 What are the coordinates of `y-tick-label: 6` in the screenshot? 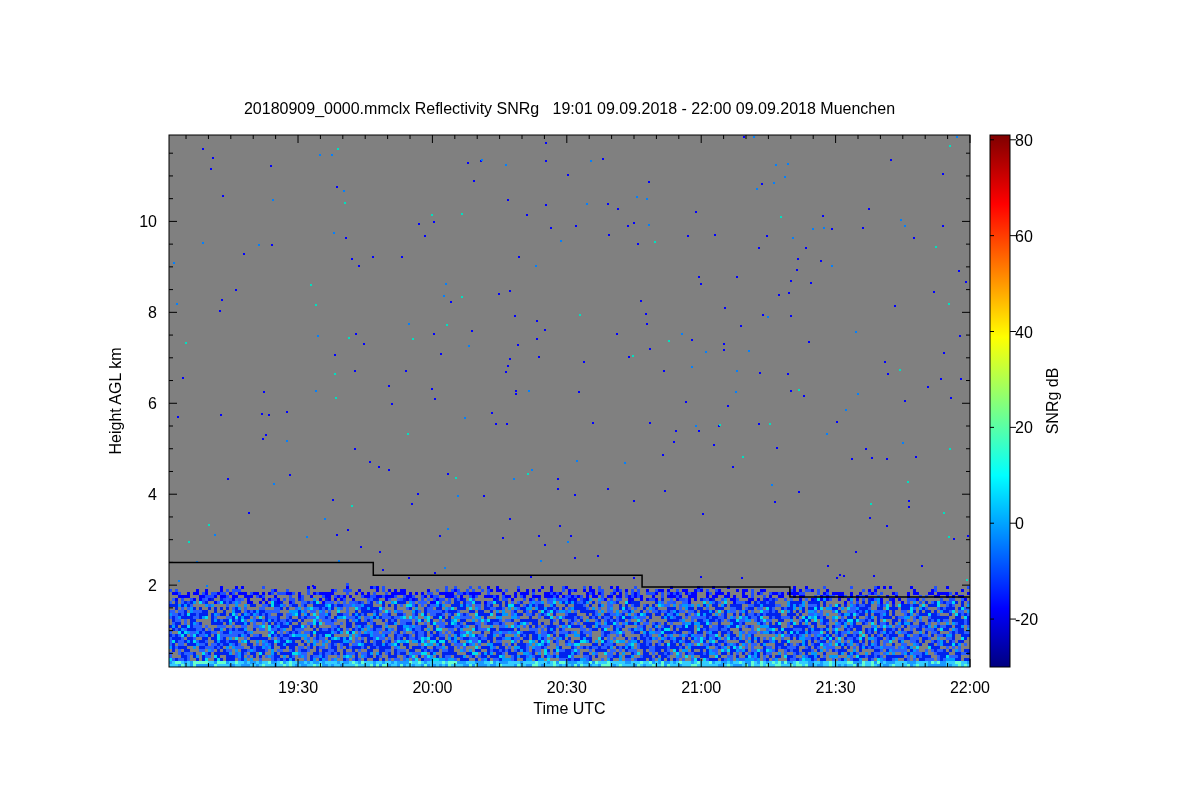 It's located at (152, 404).